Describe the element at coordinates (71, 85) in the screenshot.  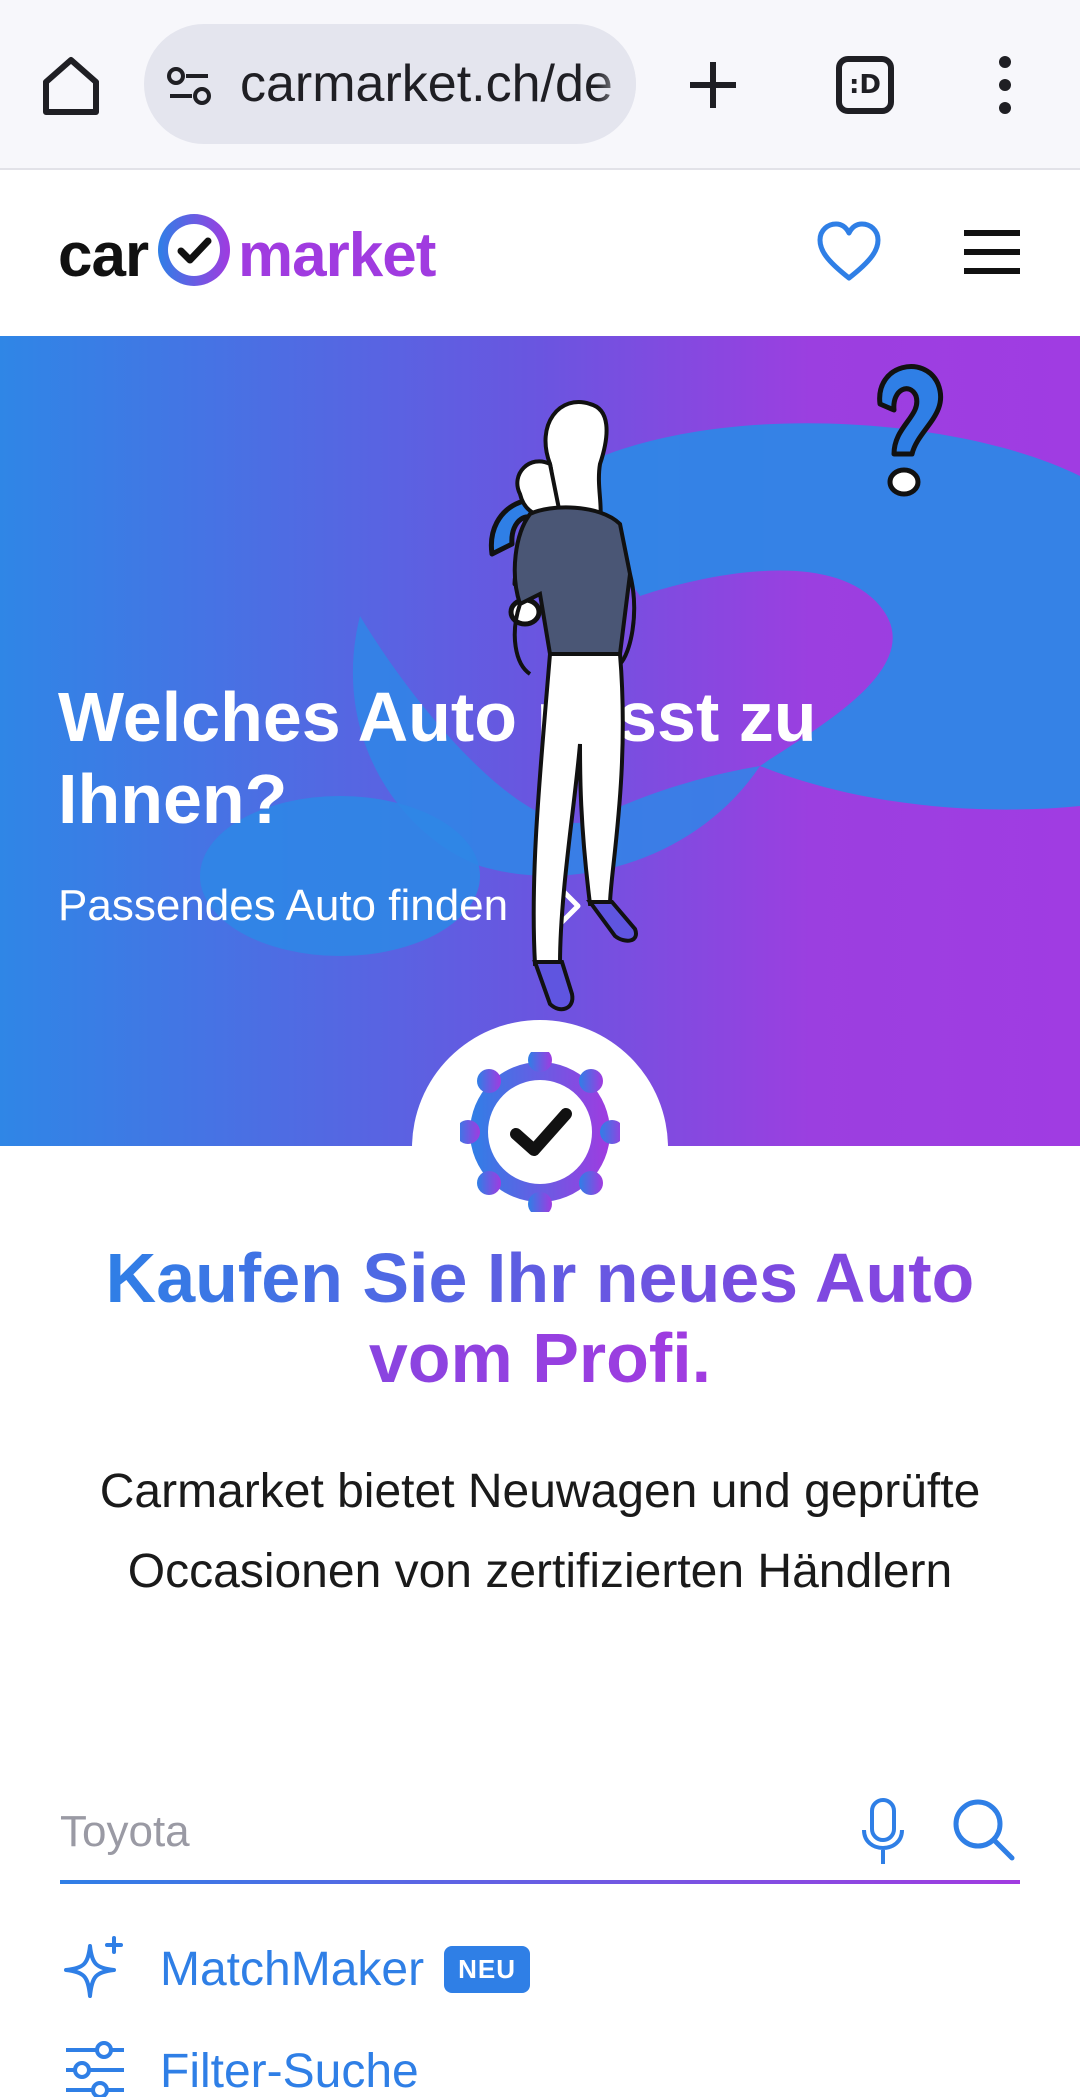
I see `home-icon` at that location.